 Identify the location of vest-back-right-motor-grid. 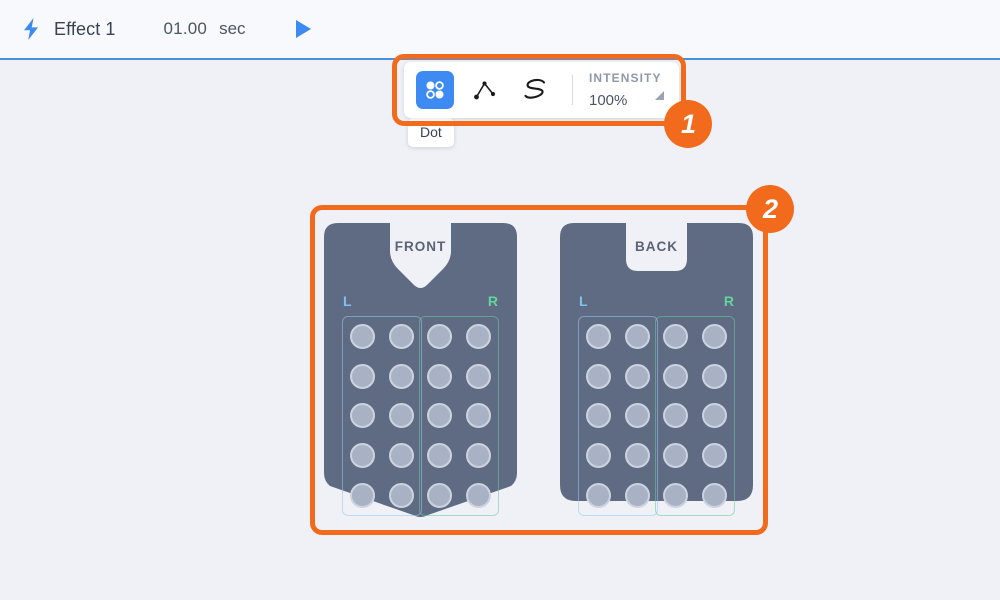
(695, 416).